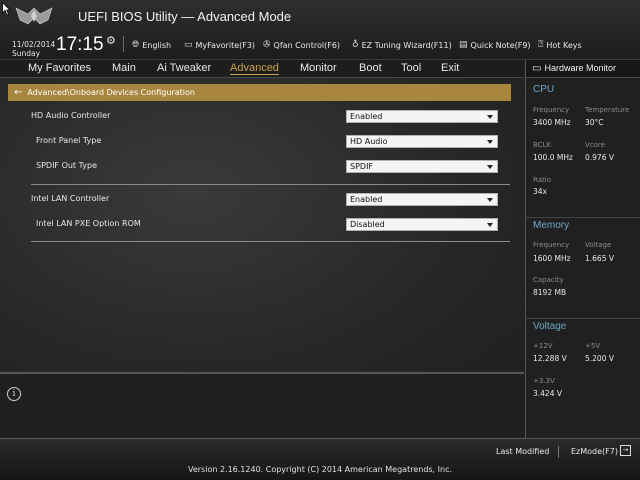  Describe the element at coordinates (66, 165) in the screenshot. I see `setting-label-spdif-out-type: SPDIF Out Type` at that location.